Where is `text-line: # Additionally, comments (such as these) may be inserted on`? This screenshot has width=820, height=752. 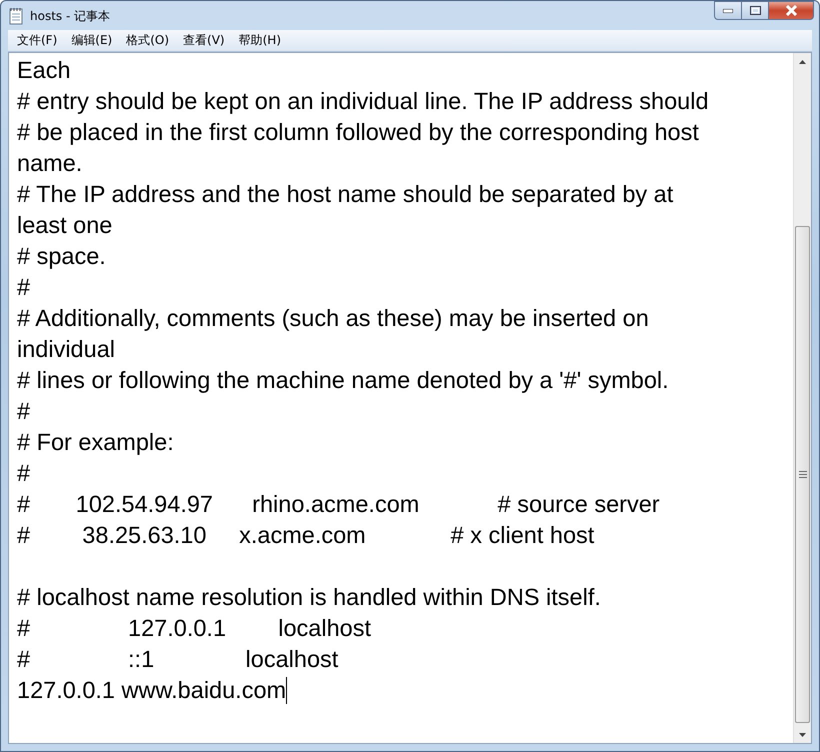 text-line: # Additionally, comments (such as these) may be inserted on is located at coordinates (333, 318).